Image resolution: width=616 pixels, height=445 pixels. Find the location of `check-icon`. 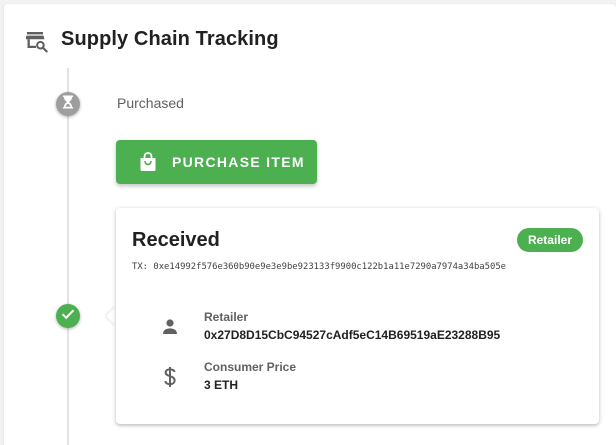

check-icon is located at coordinates (68, 316).